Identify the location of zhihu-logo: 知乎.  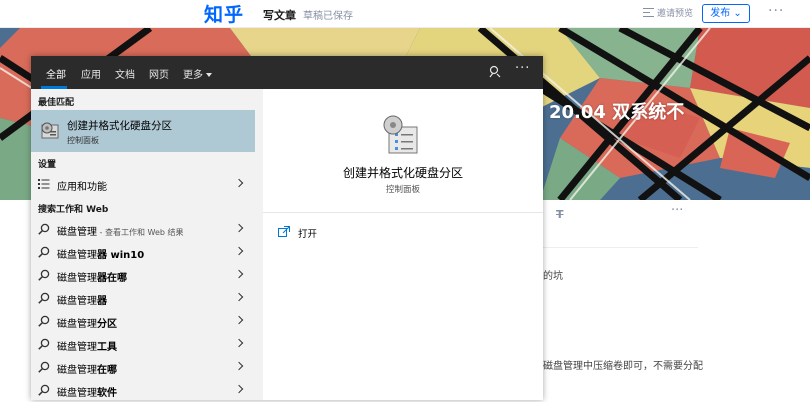
(224, 13).